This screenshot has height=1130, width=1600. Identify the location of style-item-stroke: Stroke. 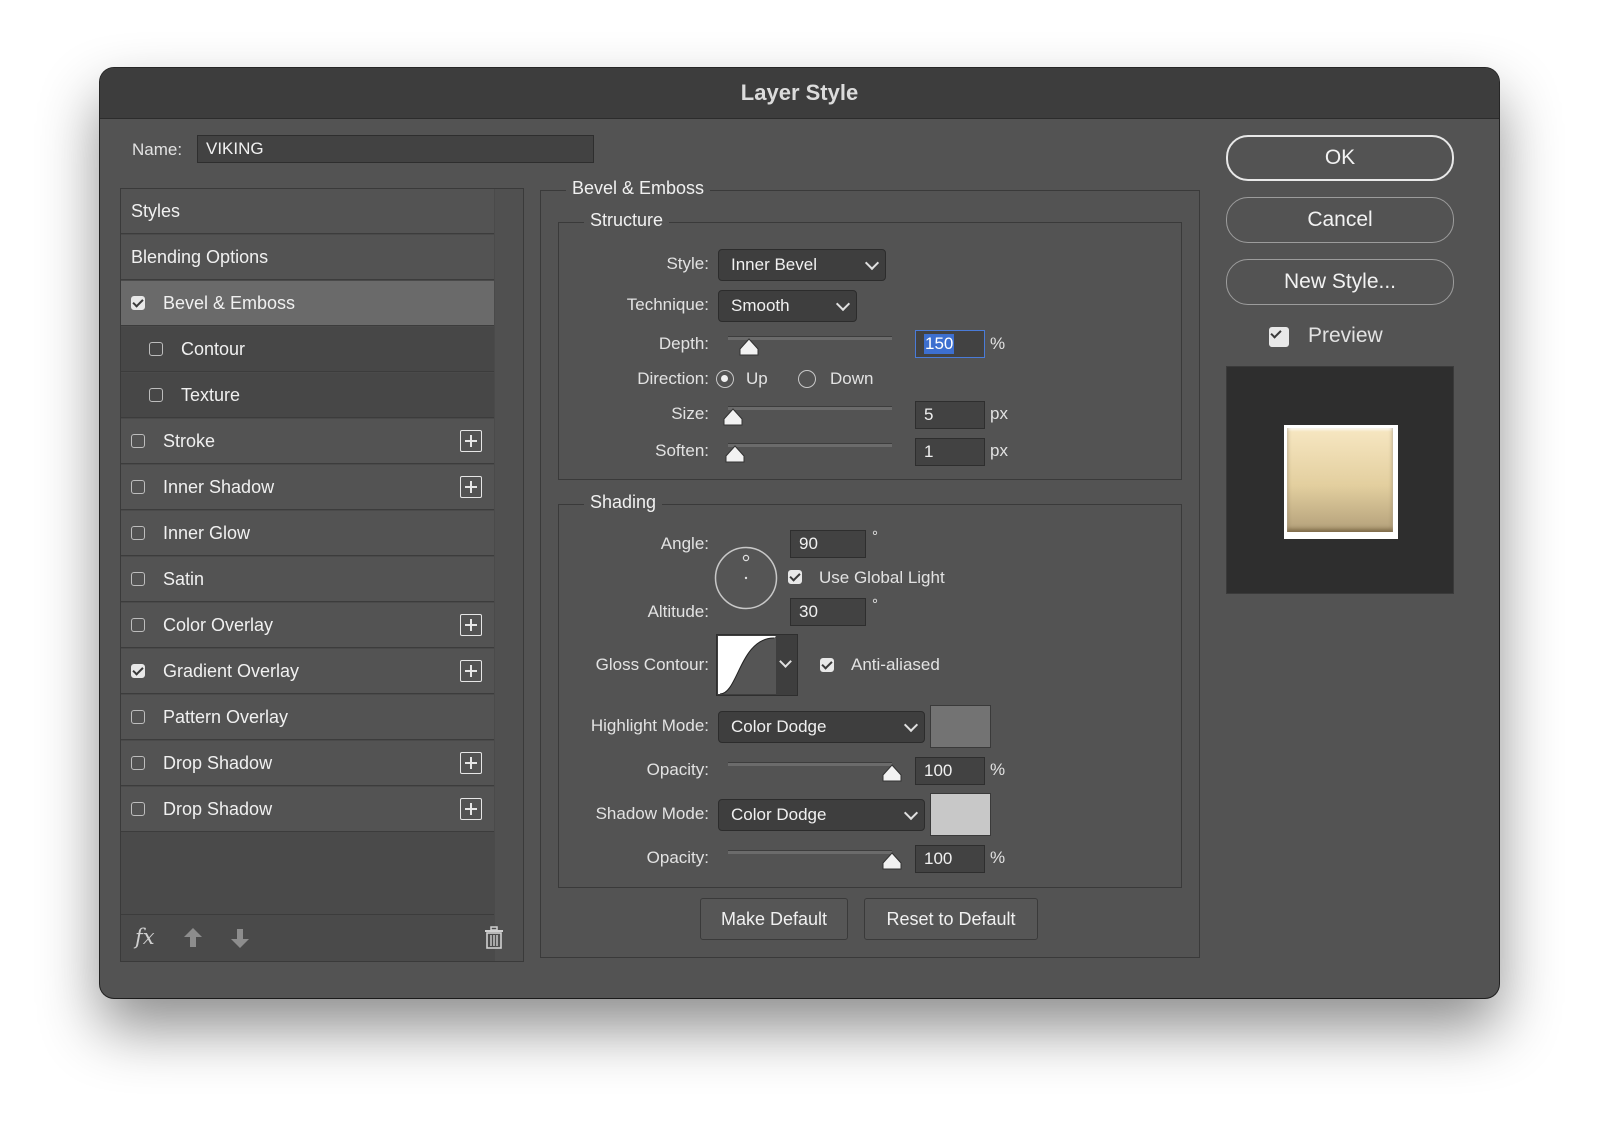
(307, 441).